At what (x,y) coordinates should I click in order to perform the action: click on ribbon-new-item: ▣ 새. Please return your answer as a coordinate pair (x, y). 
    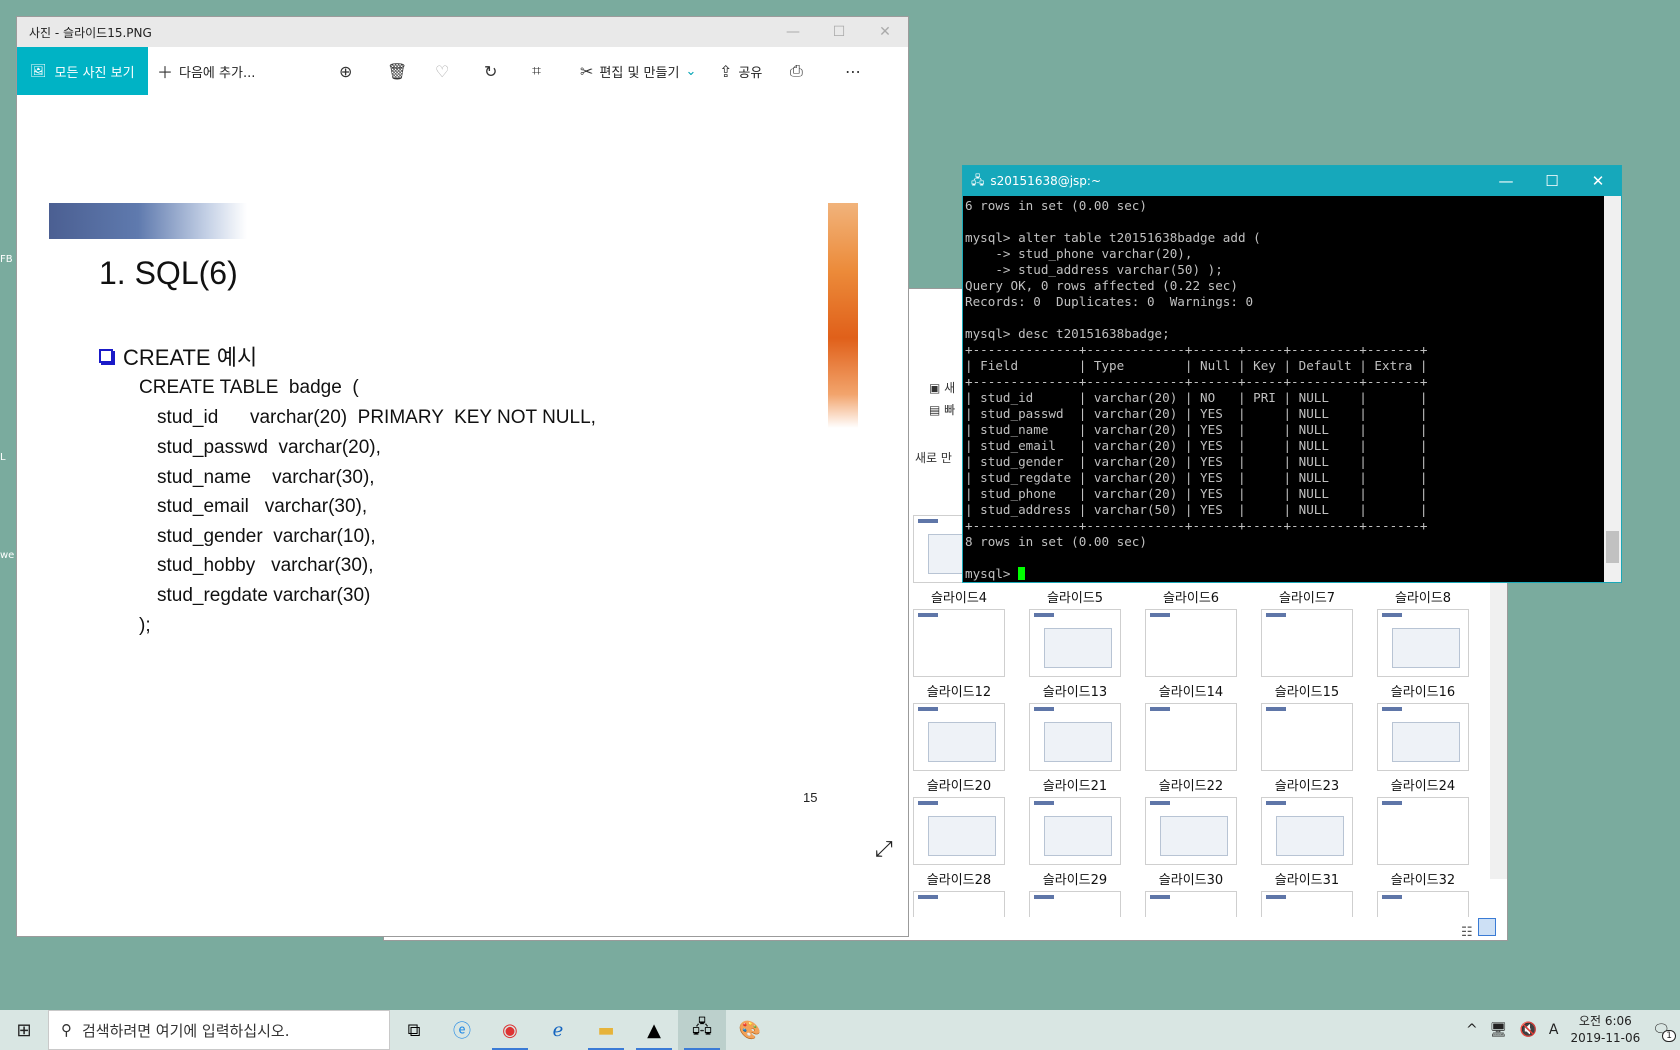
    Looking at the image, I should click on (942, 387).